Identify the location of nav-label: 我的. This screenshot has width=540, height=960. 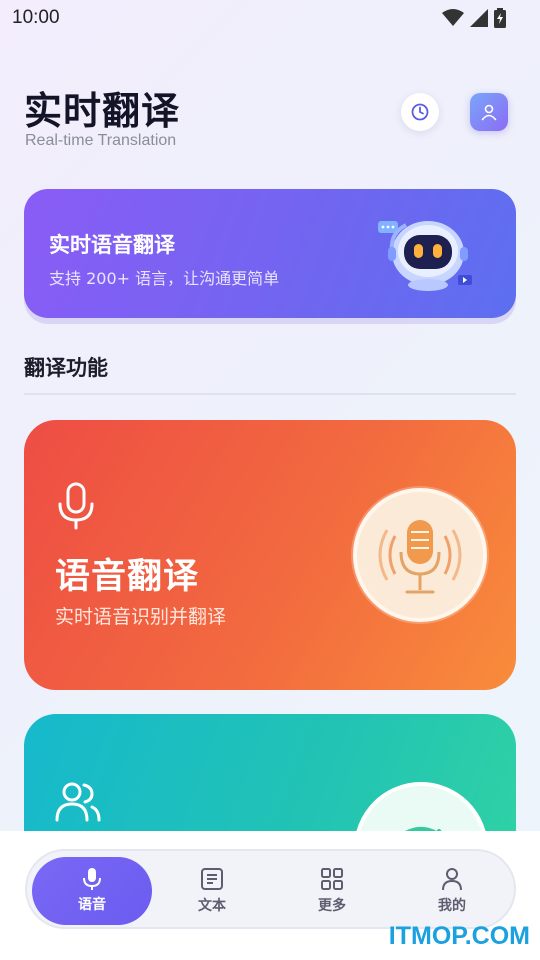
(452, 906).